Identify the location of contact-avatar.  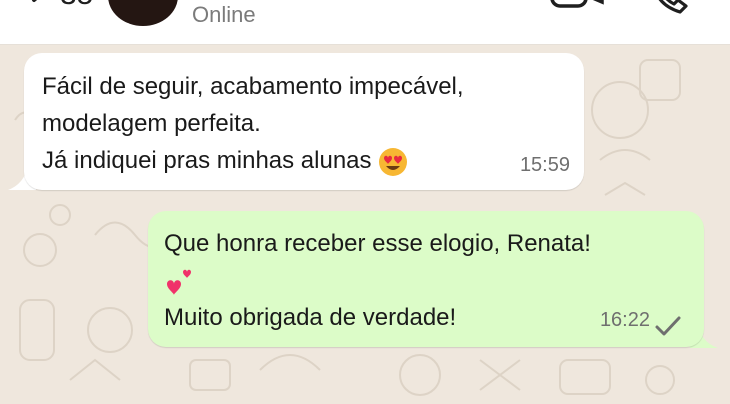
(143, 13).